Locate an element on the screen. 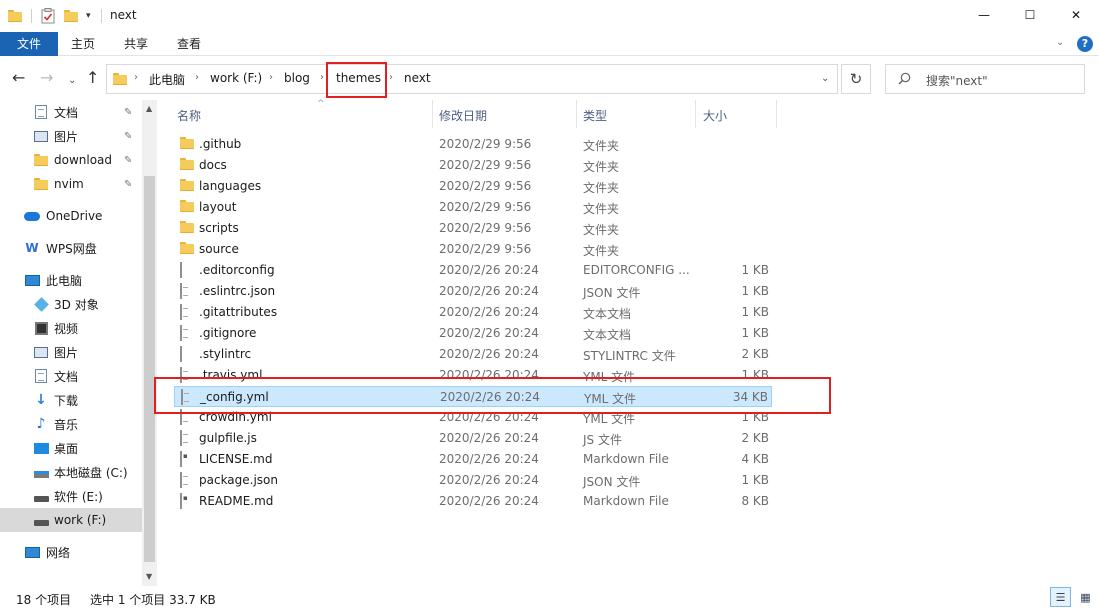 The height and width of the screenshot is (610, 1099). new-folder-icon is located at coordinates (71, 16).